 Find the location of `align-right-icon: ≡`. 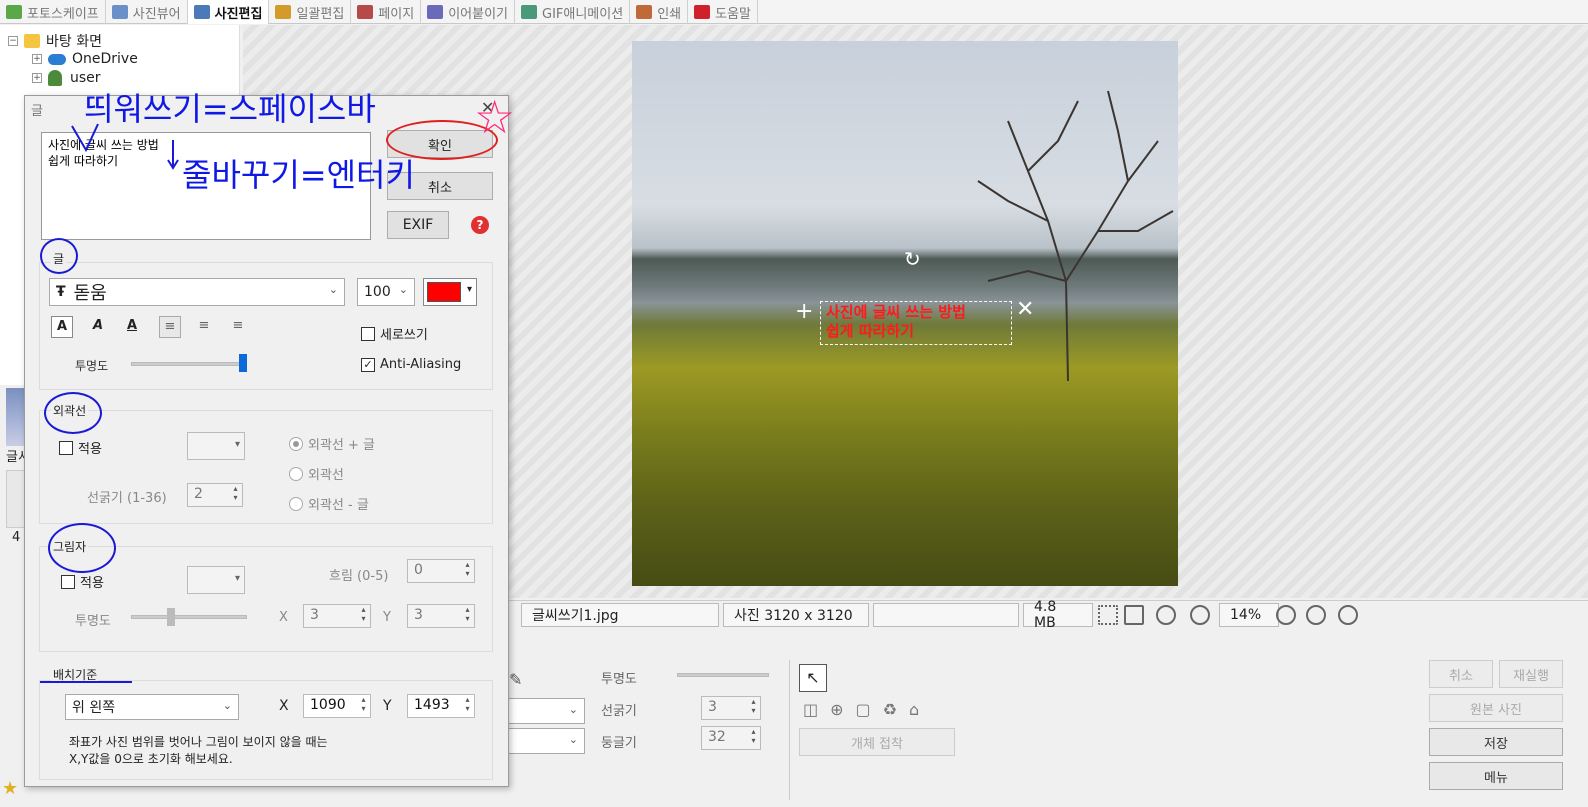

align-right-icon: ≡ is located at coordinates (238, 327).